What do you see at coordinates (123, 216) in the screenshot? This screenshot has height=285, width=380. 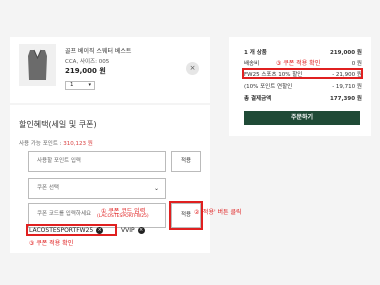 I see `annotation-step1-code: (LACOSTESPORTFW25)` at bounding box center [123, 216].